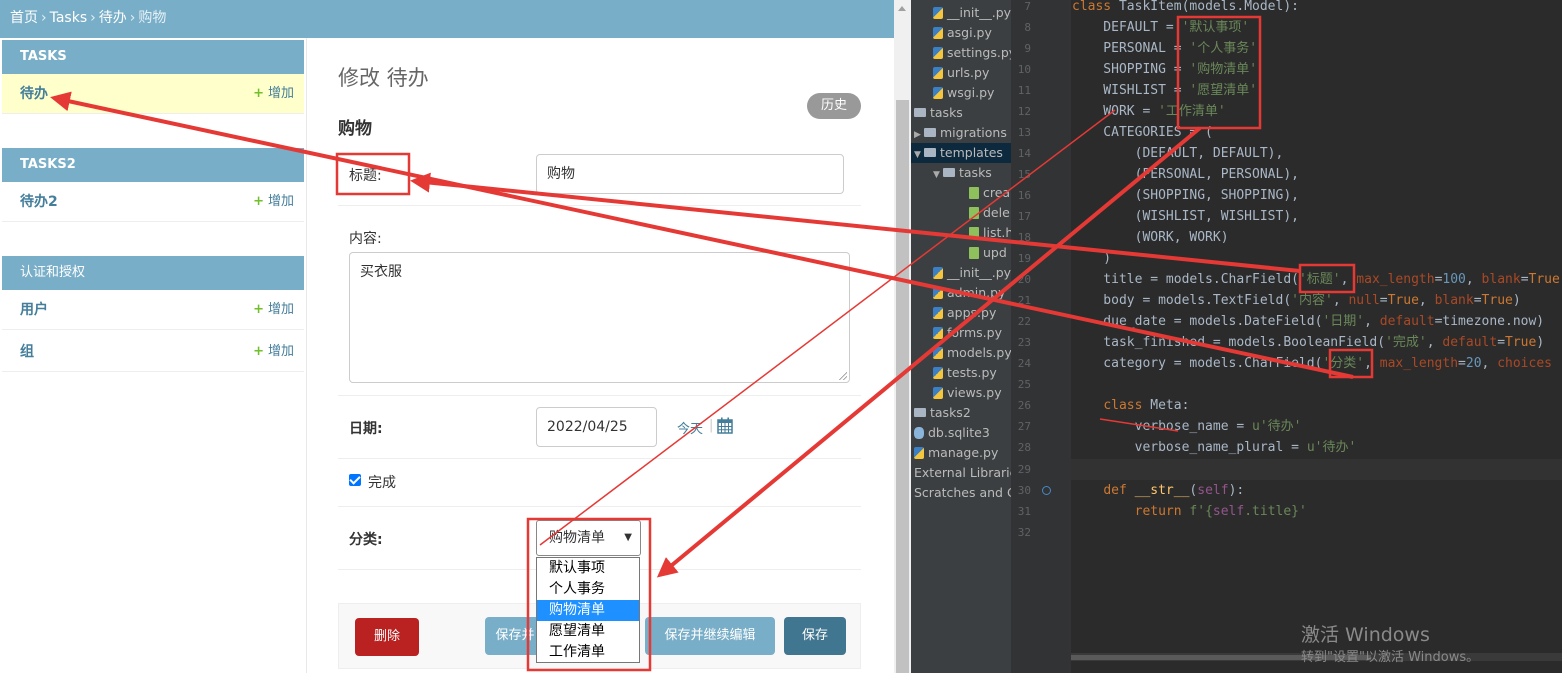  What do you see at coordinates (1150, 237) in the screenshot?
I see `code-line-18: (WORK, WORK)` at bounding box center [1150, 237].